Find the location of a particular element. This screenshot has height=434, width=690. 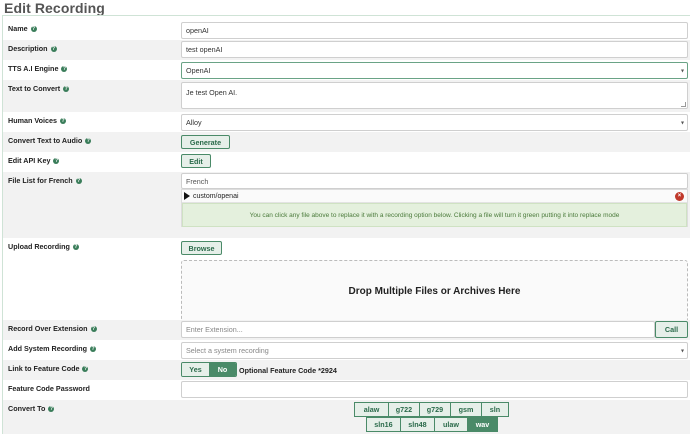

play-icon is located at coordinates (187, 196).